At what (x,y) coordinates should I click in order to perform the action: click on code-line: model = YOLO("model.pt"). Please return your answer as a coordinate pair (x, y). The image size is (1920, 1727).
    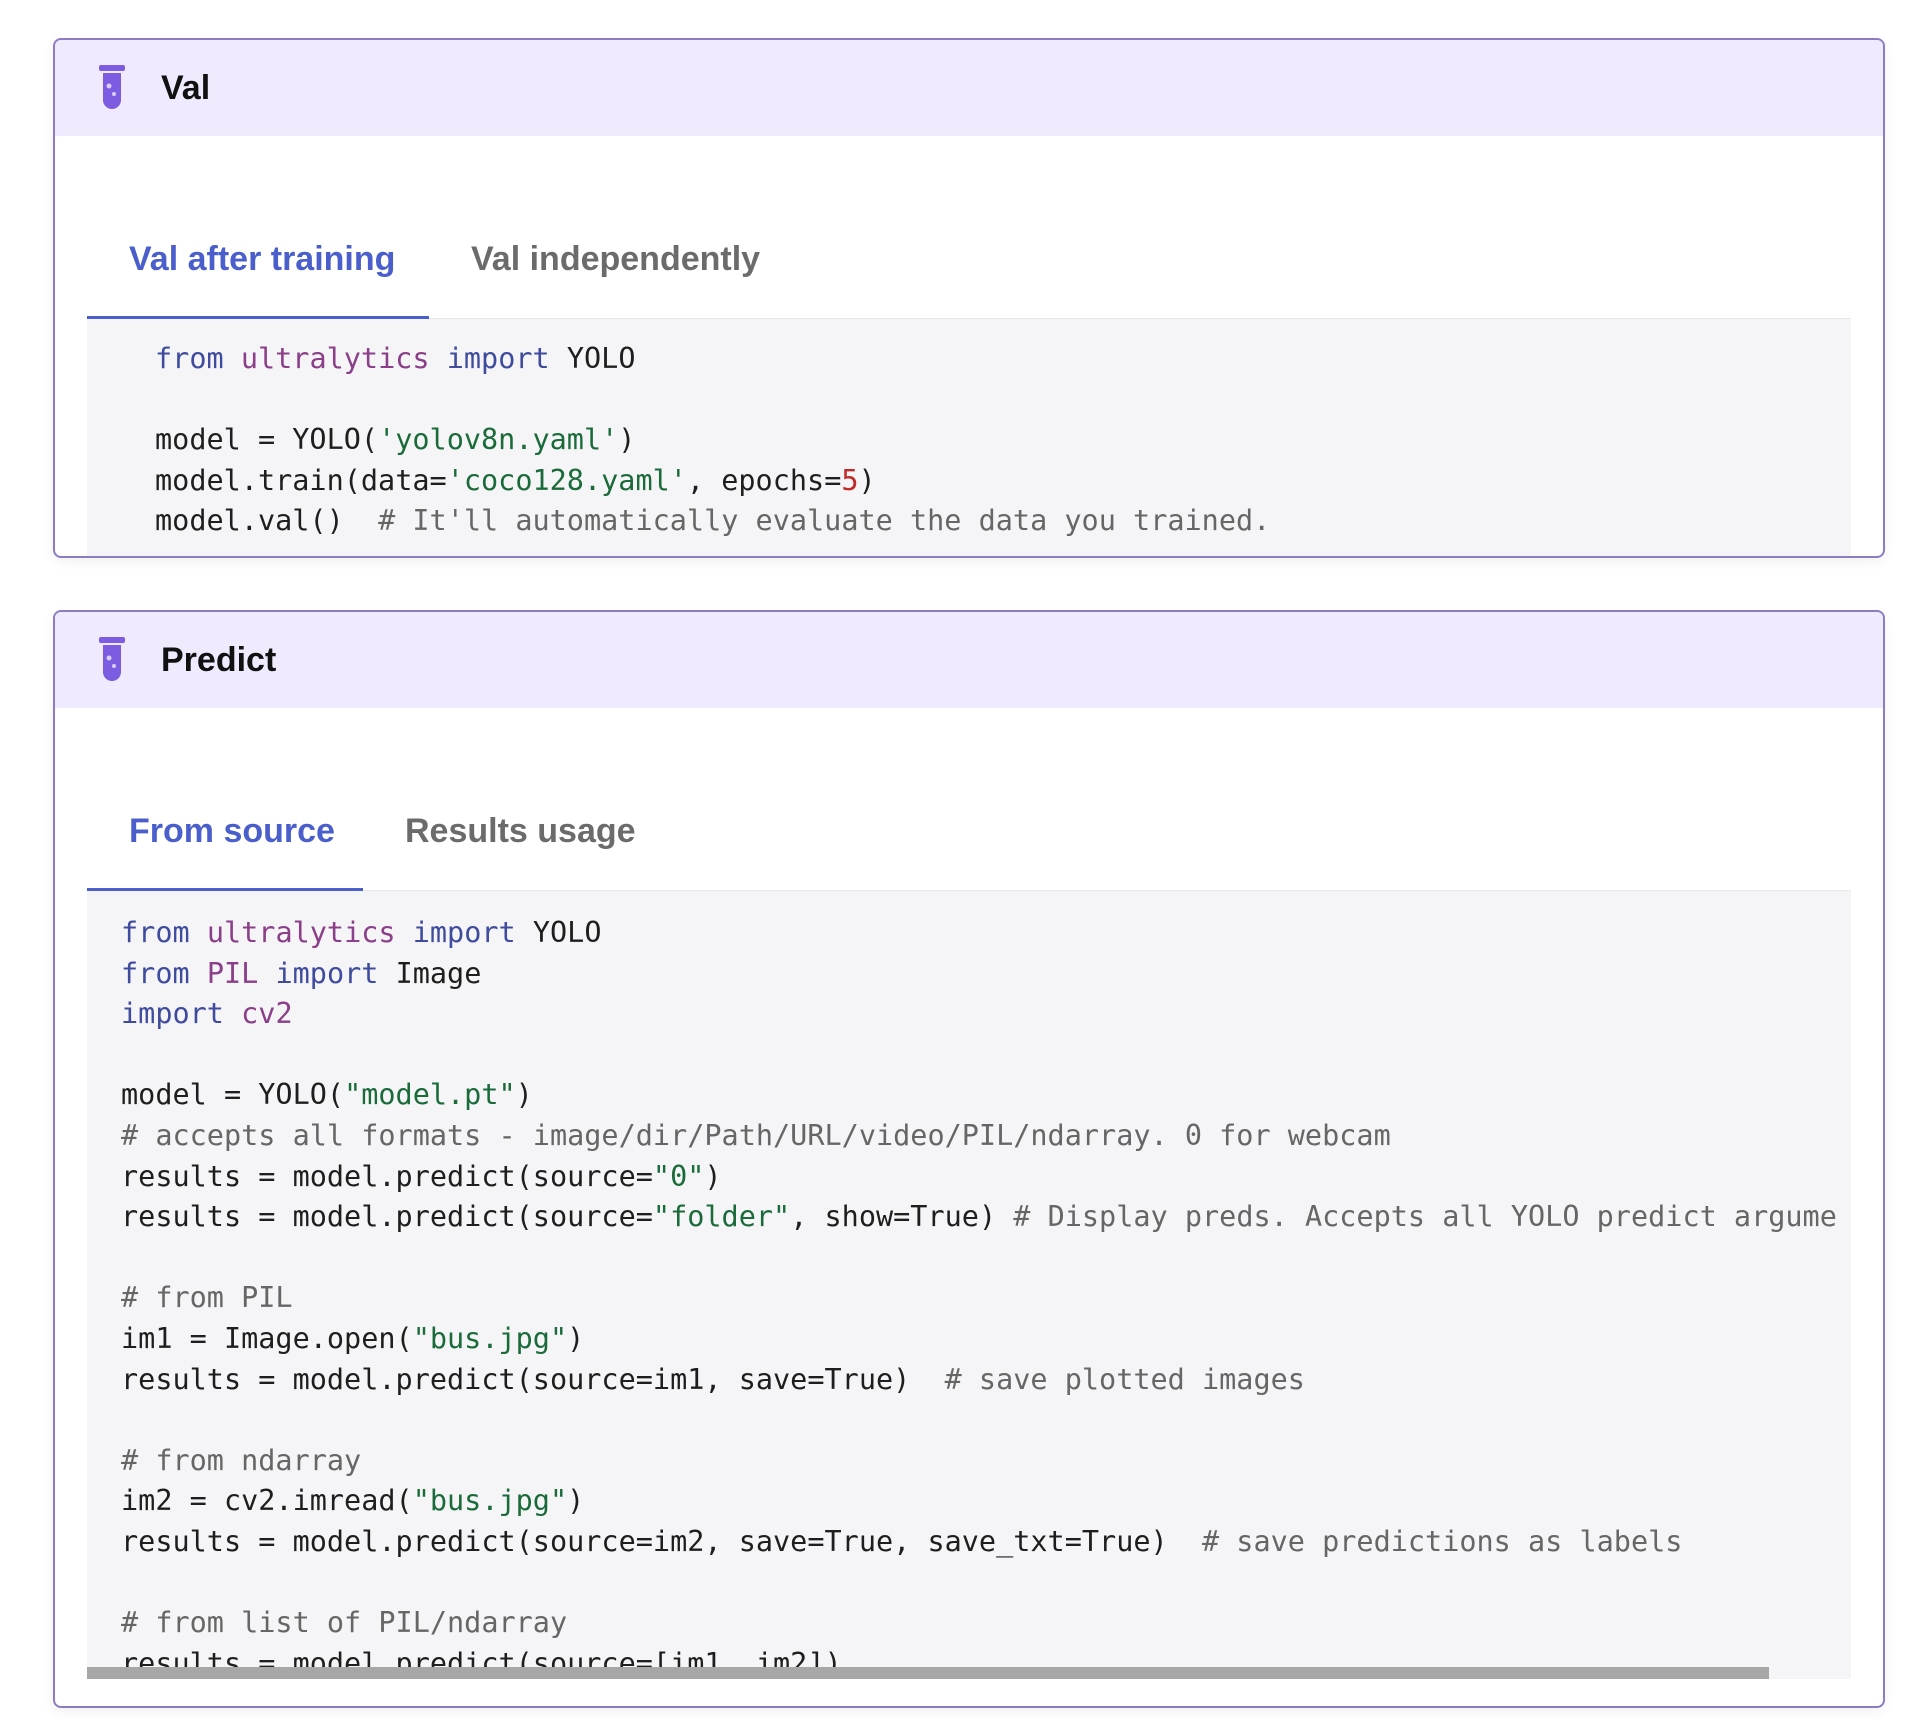
    Looking at the image, I should click on (327, 1095).